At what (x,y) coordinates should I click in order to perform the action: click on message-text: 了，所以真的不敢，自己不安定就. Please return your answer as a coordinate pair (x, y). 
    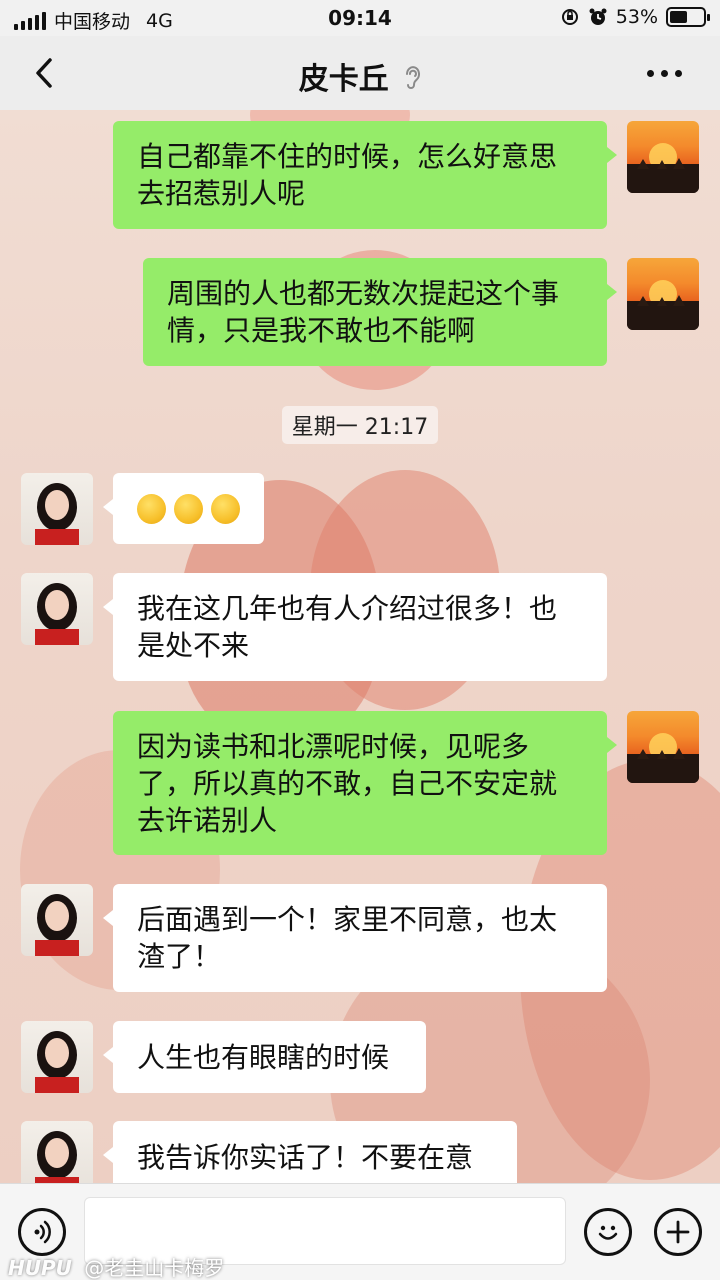
    Looking at the image, I should click on (347, 783).